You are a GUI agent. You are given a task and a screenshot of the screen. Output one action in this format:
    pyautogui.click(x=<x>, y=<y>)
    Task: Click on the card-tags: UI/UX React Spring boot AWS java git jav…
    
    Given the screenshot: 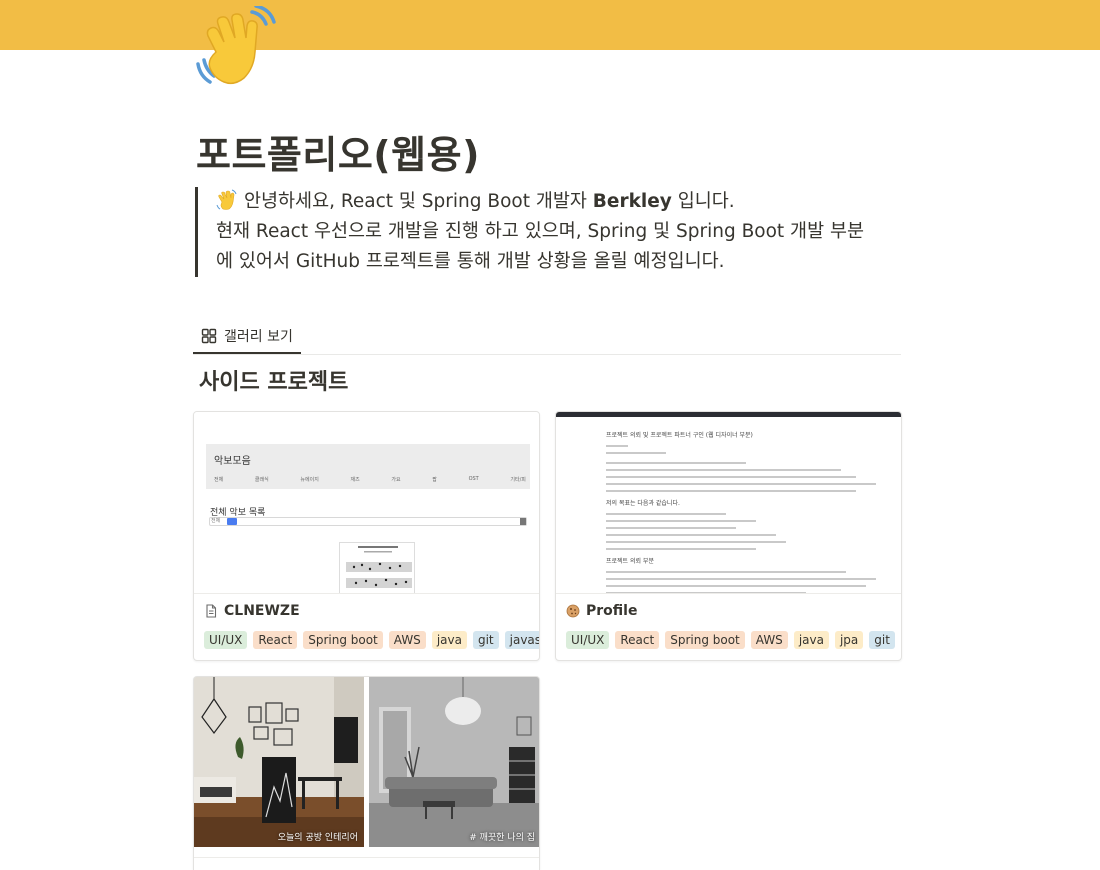 What is the action you would take?
    pyautogui.click(x=371, y=640)
    